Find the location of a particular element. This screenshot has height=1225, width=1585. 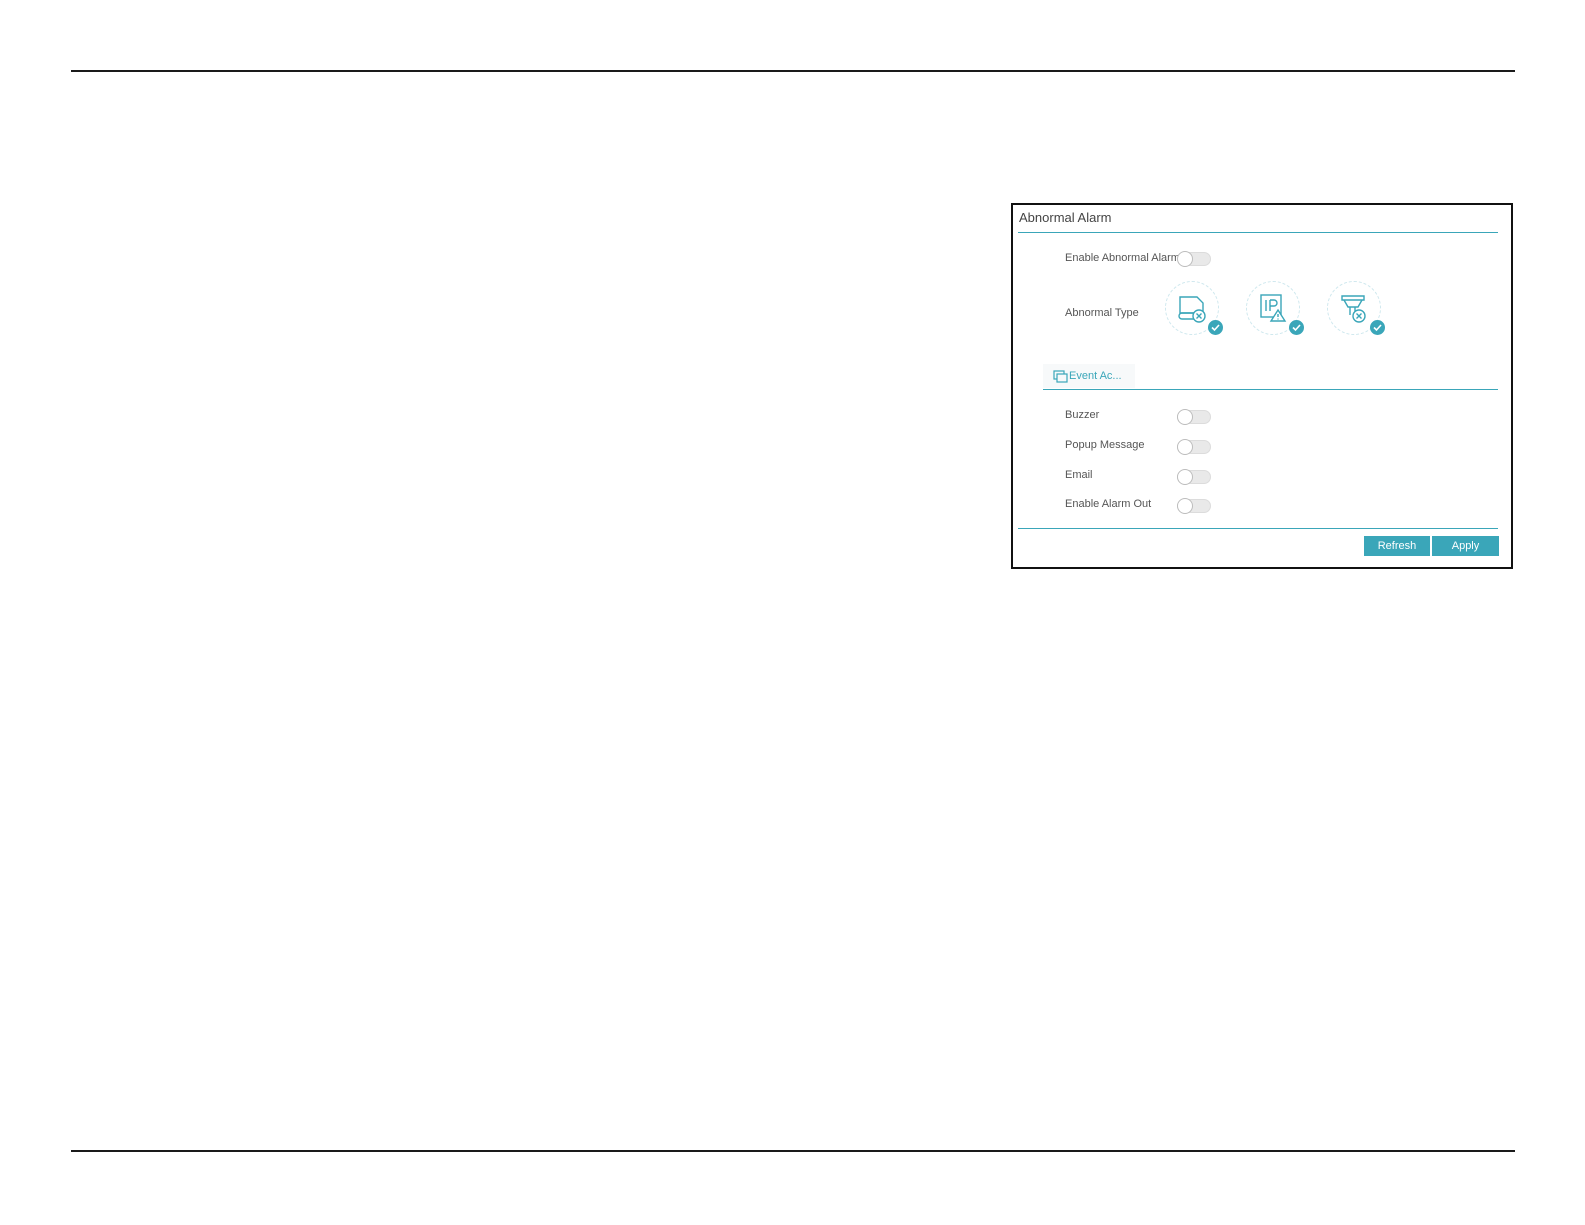

apply-button: Apply is located at coordinates (1465, 546).